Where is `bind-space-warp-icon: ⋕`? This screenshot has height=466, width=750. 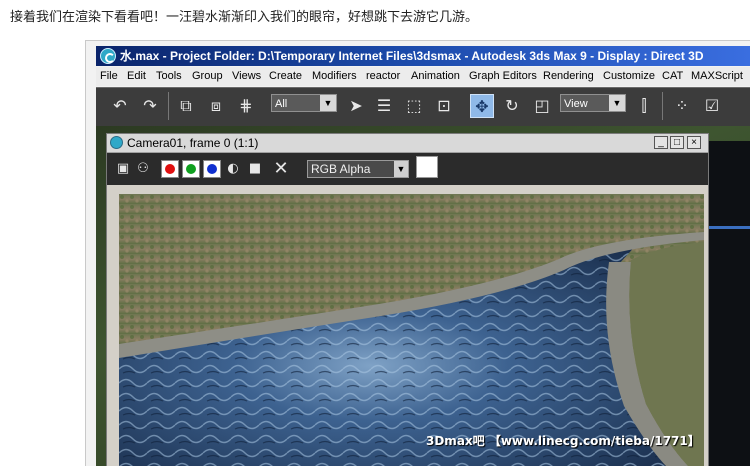
bind-space-warp-icon: ⋕ is located at coordinates (246, 106).